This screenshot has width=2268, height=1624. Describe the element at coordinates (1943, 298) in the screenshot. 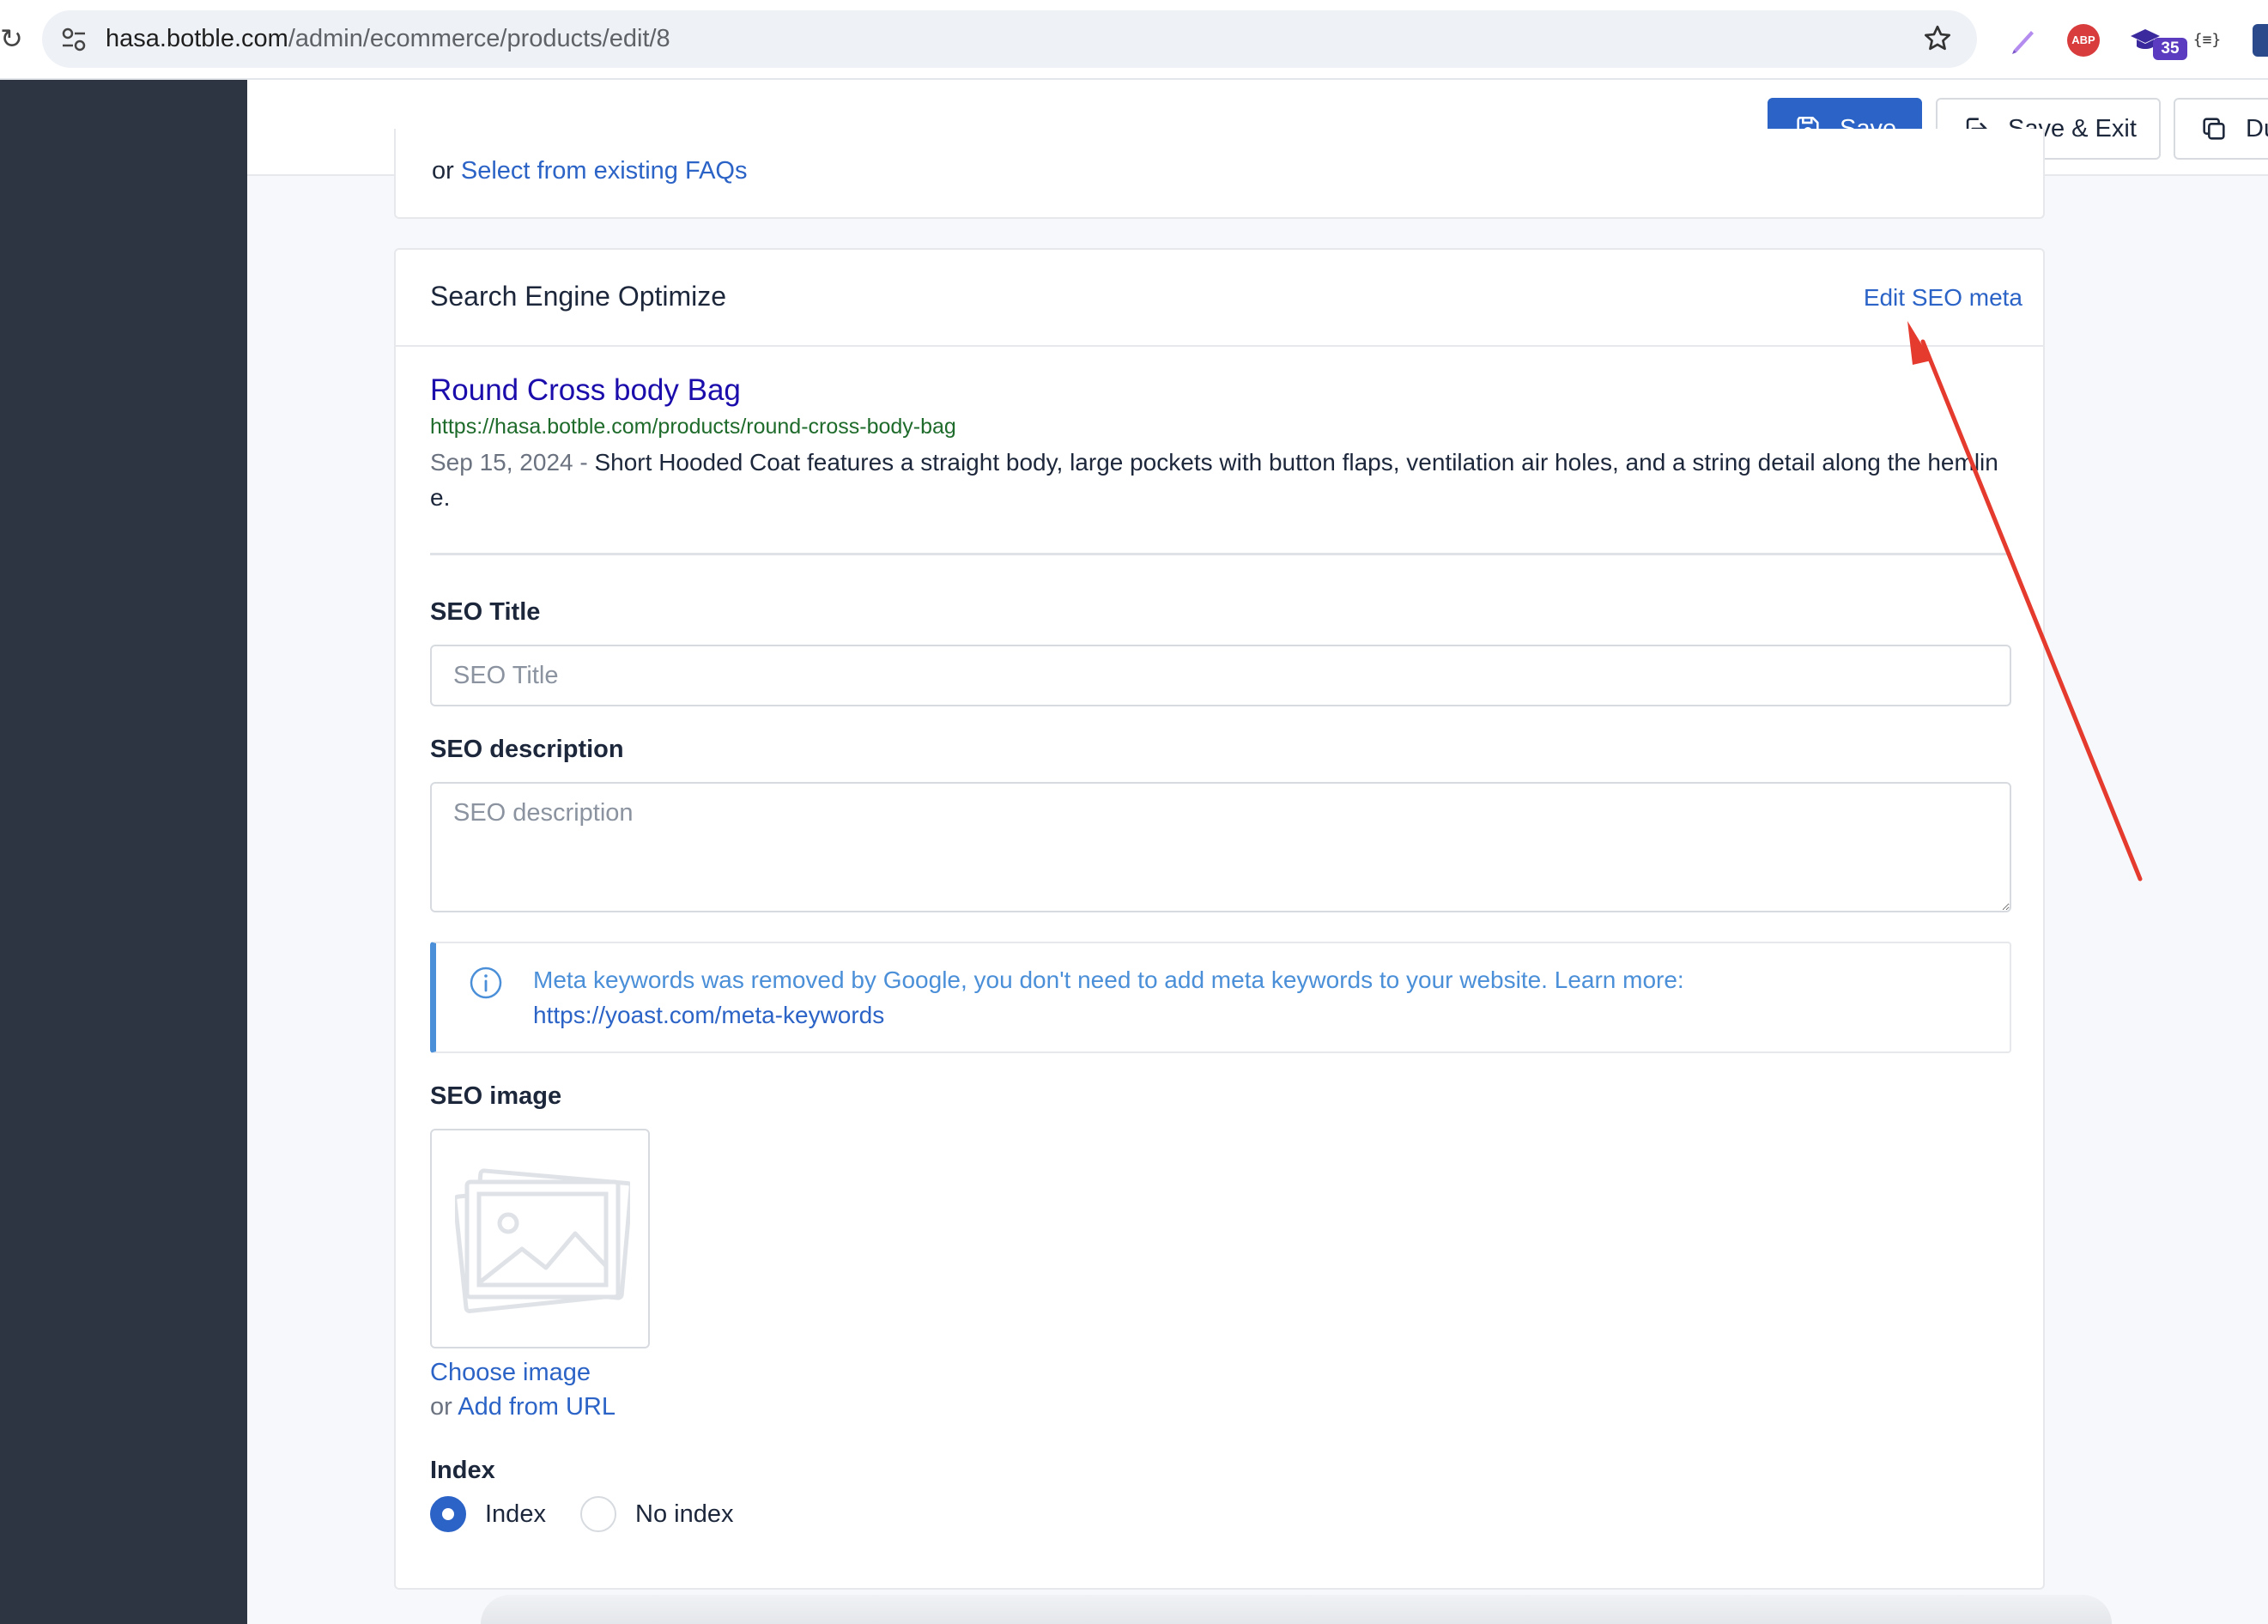

I see `edit-seo-meta-link: Edit SEO meta` at that location.